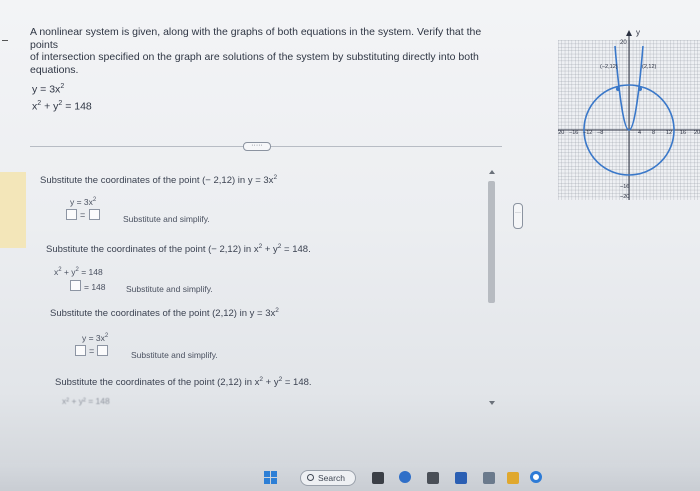 The width and height of the screenshot is (700, 491). I want to click on step-2-answer-box, so click(75, 285).